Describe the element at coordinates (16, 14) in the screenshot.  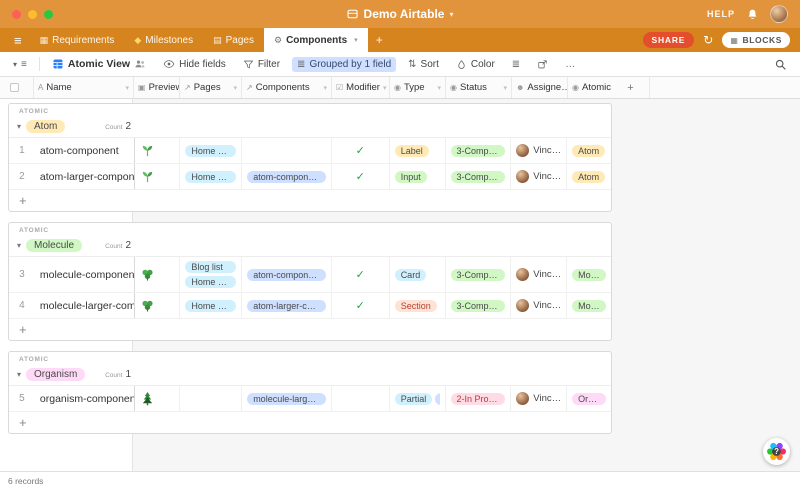
I see `close-window-button` at that location.